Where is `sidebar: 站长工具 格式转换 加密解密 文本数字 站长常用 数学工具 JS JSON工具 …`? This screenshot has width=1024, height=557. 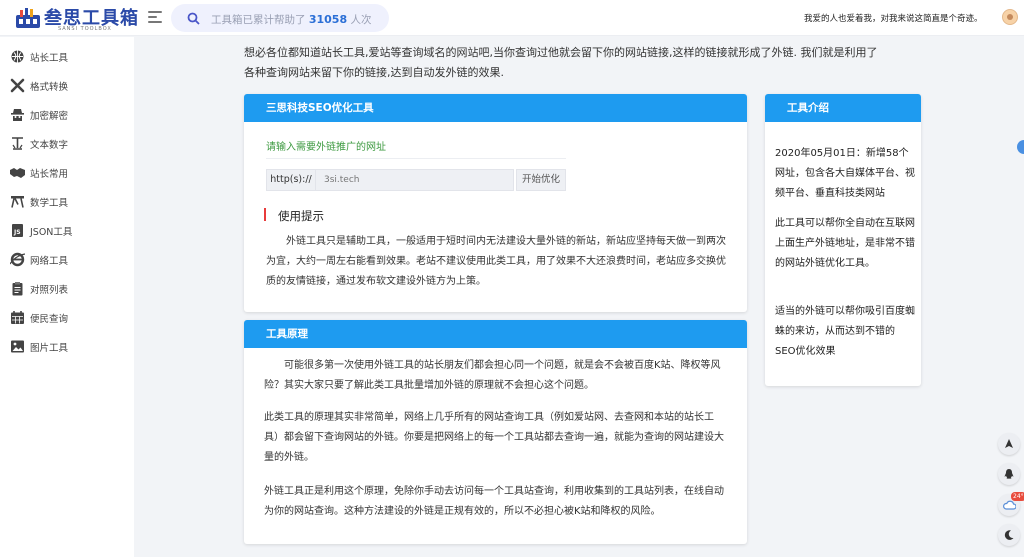 sidebar: 站长工具 格式转换 加密解密 文本数字 站长常用 数学工具 JS JSON工具 … is located at coordinates (67, 297).